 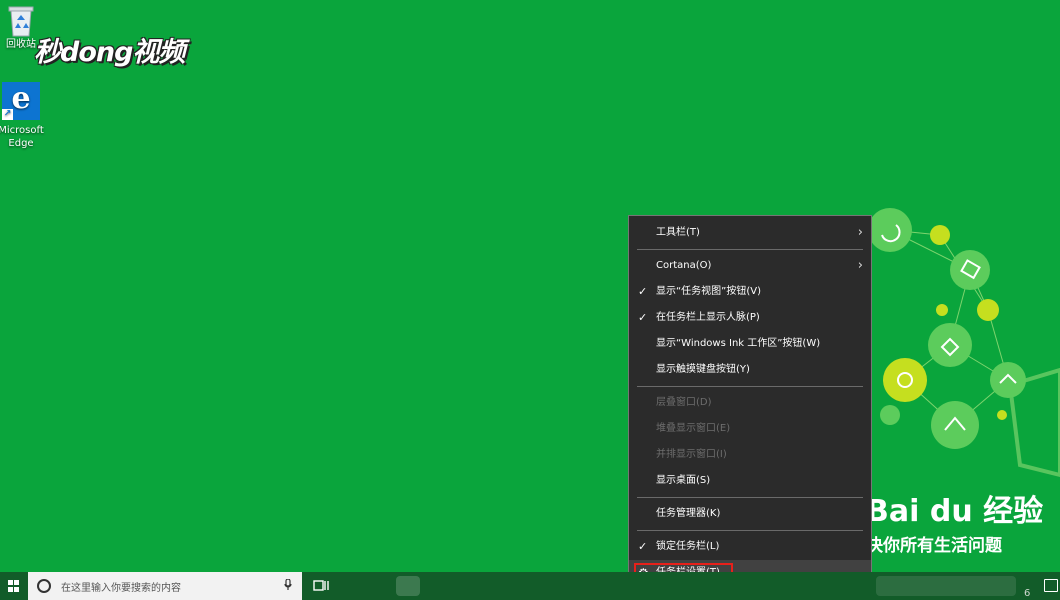 What do you see at coordinates (688, 513) in the screenshot?
I see `menu-item-label: 任务管理器(K)` at bounding box center [688, 513].